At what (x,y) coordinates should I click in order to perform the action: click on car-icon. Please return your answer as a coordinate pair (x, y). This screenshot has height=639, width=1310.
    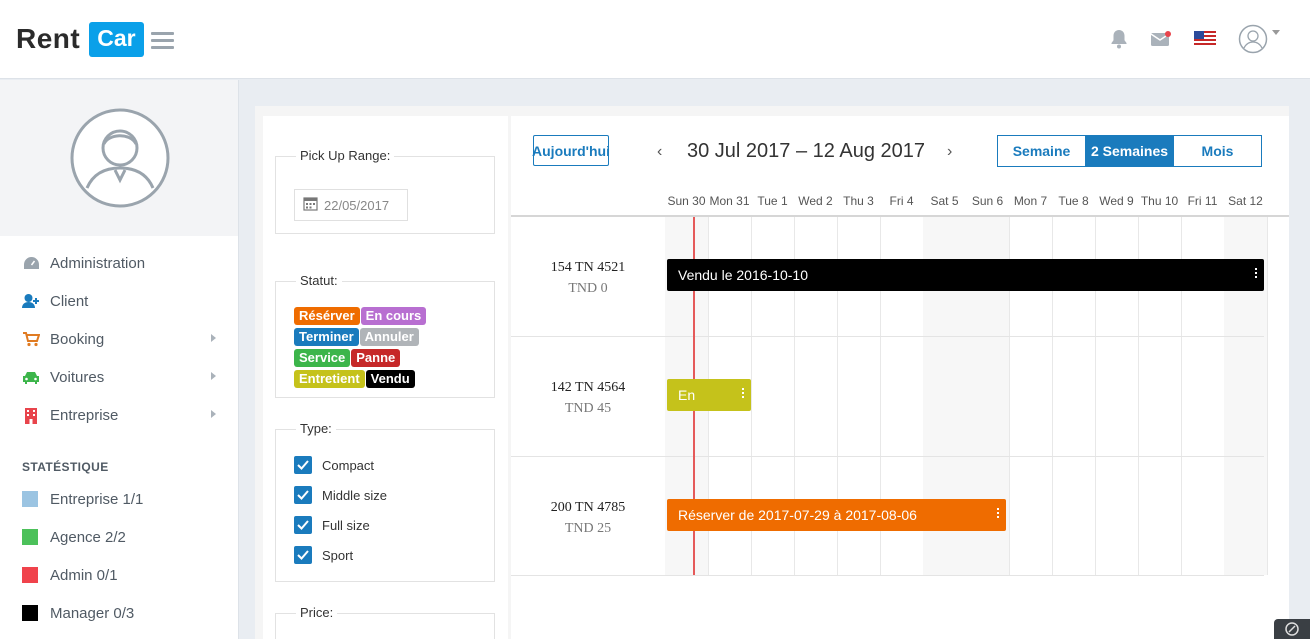
    Looking at the image, I should click on (31, 377).